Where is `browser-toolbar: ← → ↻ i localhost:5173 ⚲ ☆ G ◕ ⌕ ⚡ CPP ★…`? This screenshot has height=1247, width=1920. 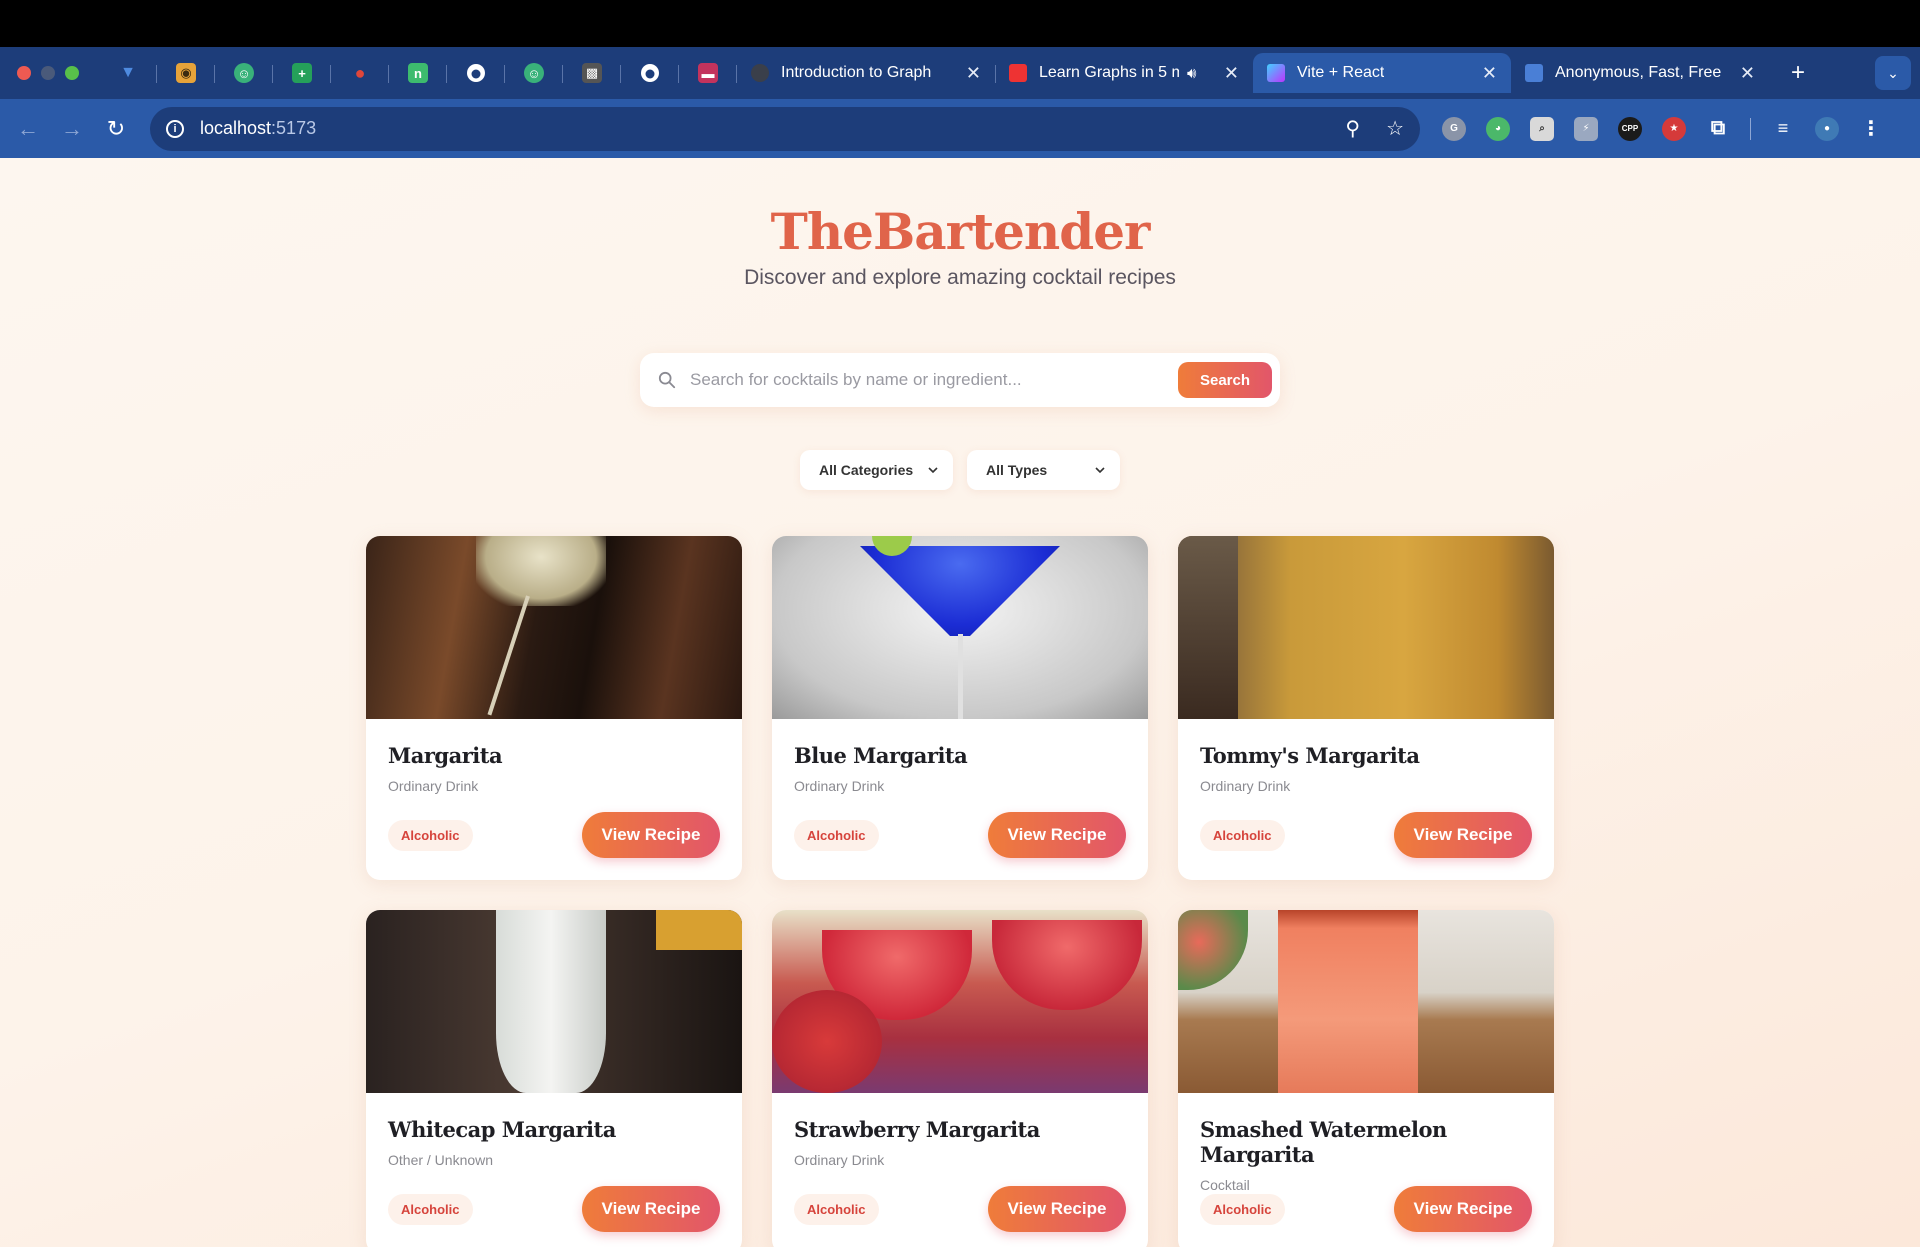 browser-toolbar: ← → ↻ i localhost:5173 ⚲ ☆ G ◕ ⌕ ⚡ CPP ★… is located at coordinates (960, 128).